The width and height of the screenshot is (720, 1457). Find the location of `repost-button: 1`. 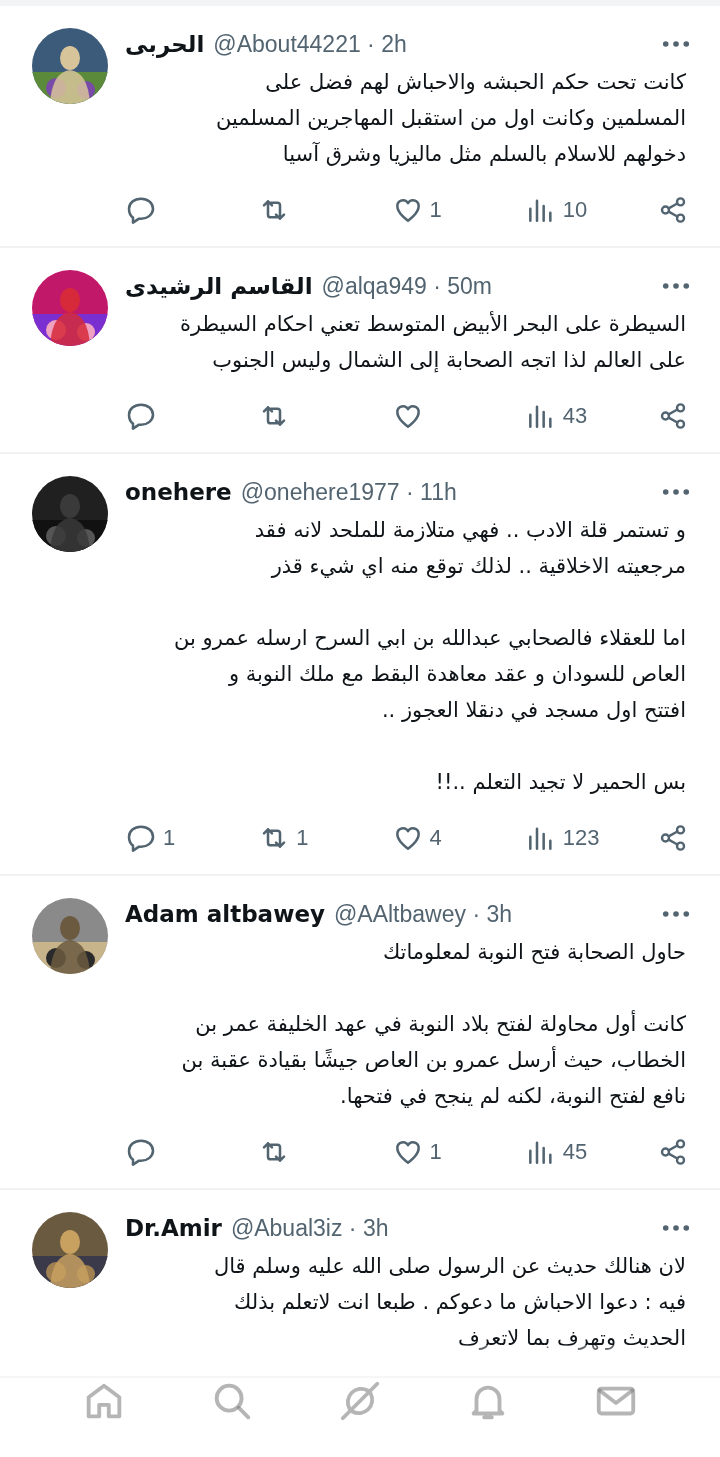

repost-button: 1 is located at coordinates (308, 838).